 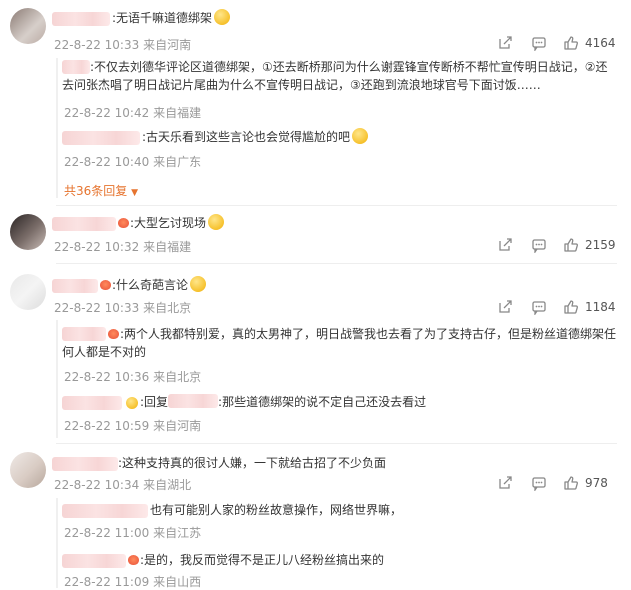 What do you see at coordinates (133, 377) in the screenshot?
I see `reply-meta: 22-8-22 10:36 来自北京` at bounding box center [133, 377].